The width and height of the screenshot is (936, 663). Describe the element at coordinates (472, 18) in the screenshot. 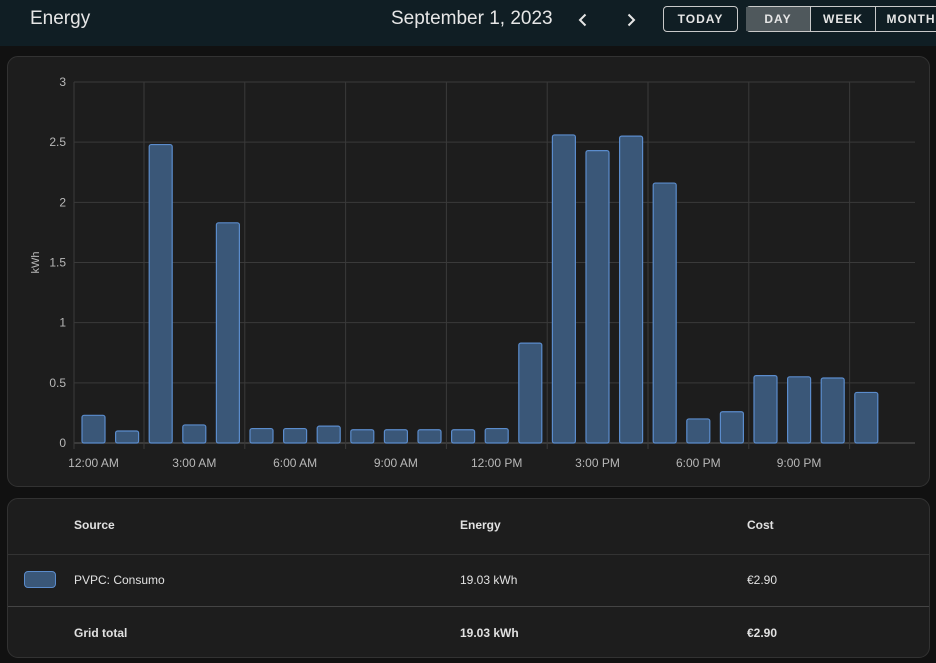

I see `date-label: September 1, 2023` at that location.